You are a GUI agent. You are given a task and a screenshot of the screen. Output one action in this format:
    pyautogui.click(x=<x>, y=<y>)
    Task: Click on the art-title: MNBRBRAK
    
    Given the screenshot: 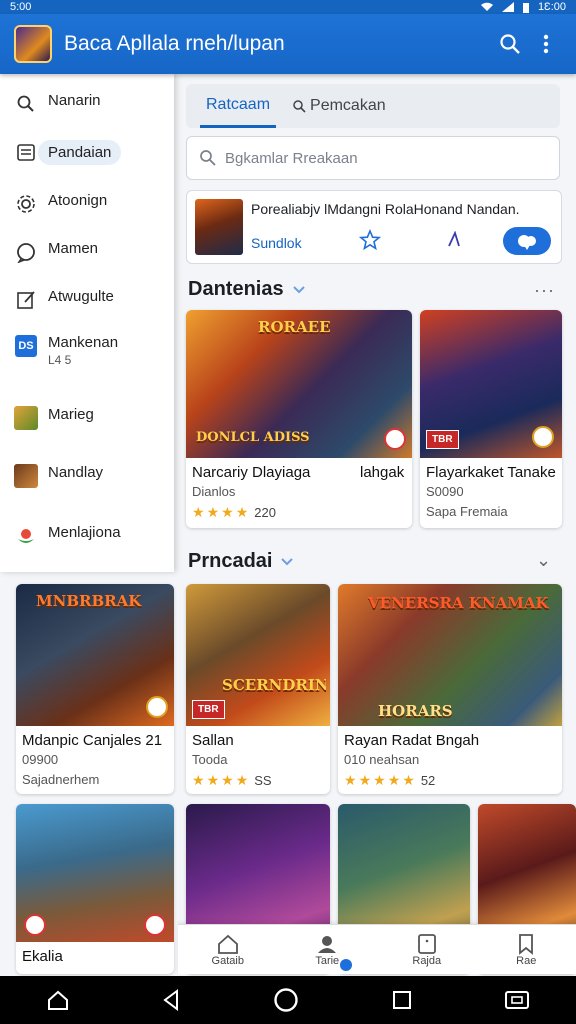 What is the action you would take?
    pyautogui.click(x=89, y=601)
    